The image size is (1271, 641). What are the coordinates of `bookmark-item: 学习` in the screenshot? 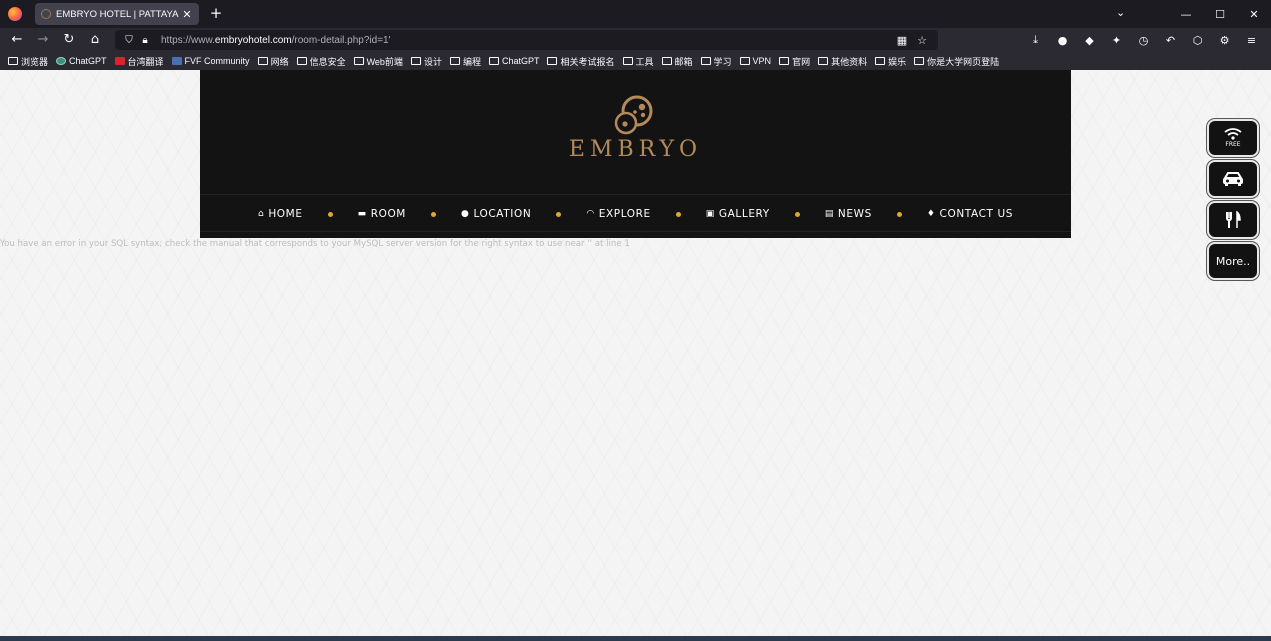 It's located at (716, 61).